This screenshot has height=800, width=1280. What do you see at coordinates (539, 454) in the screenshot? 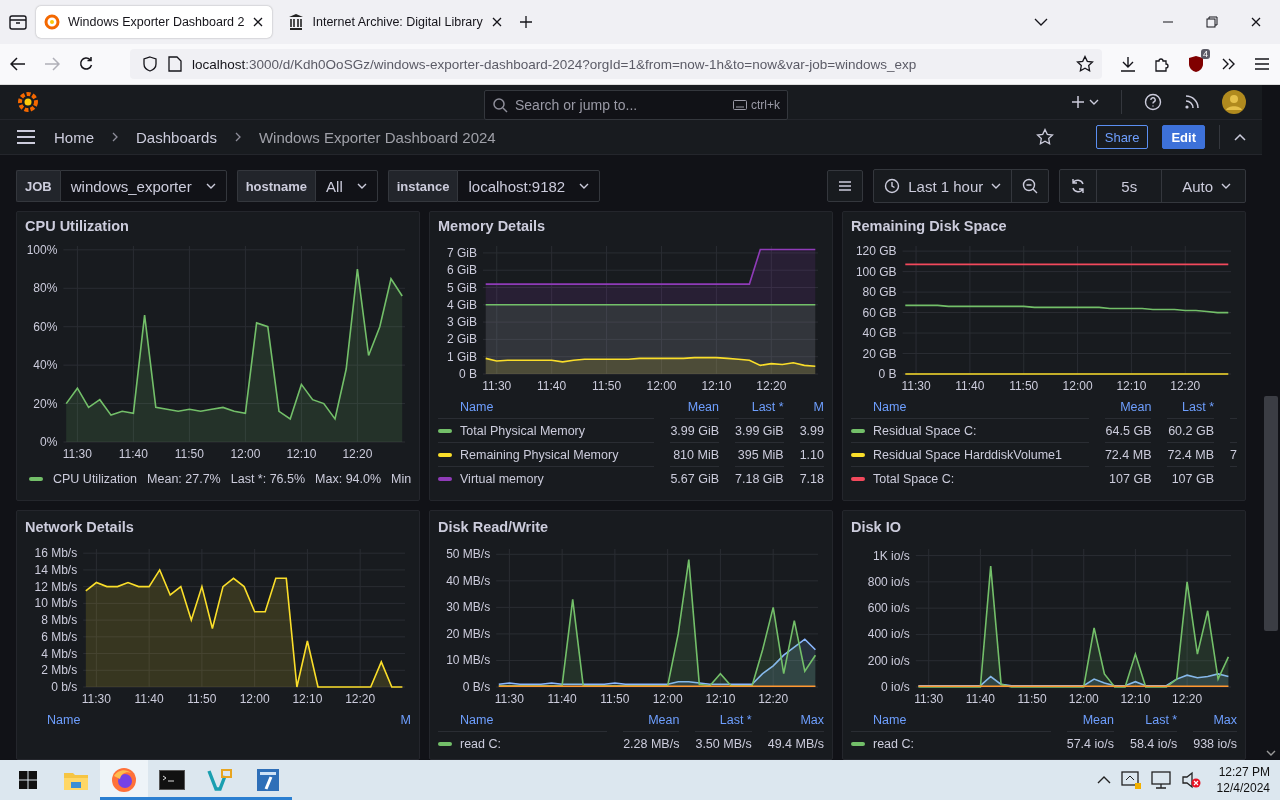
I see `legend-label: Remaining Physical Memory` at bounding box center [539, 454].